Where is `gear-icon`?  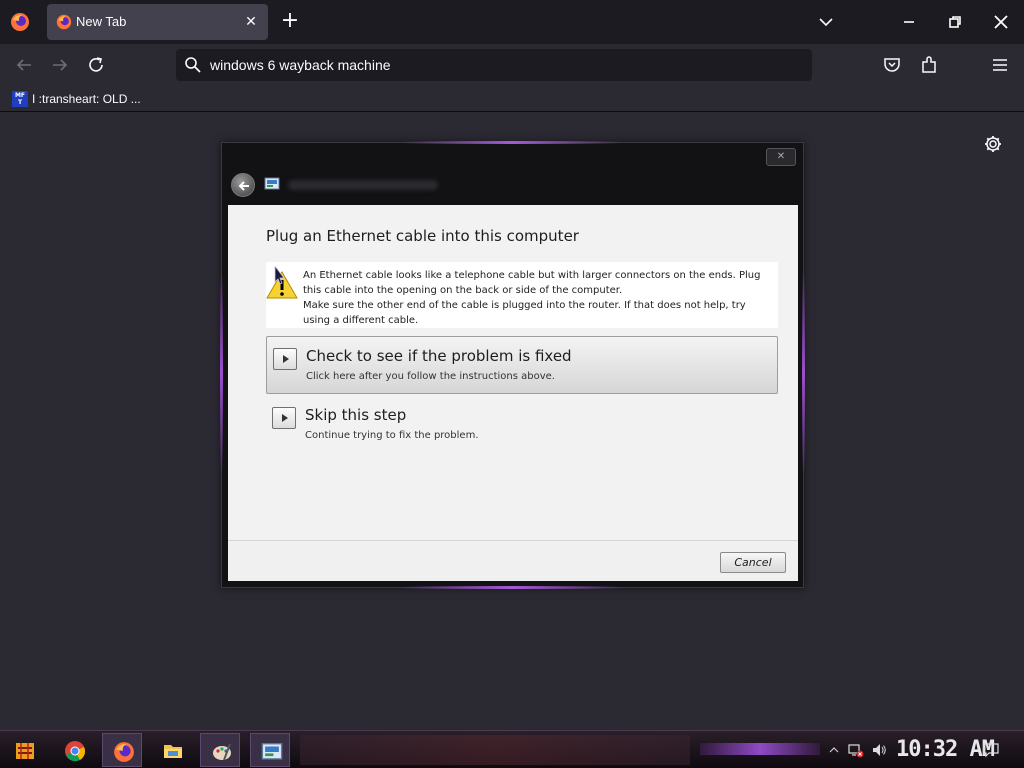
gear-icon is located at coordinates (993, 144).